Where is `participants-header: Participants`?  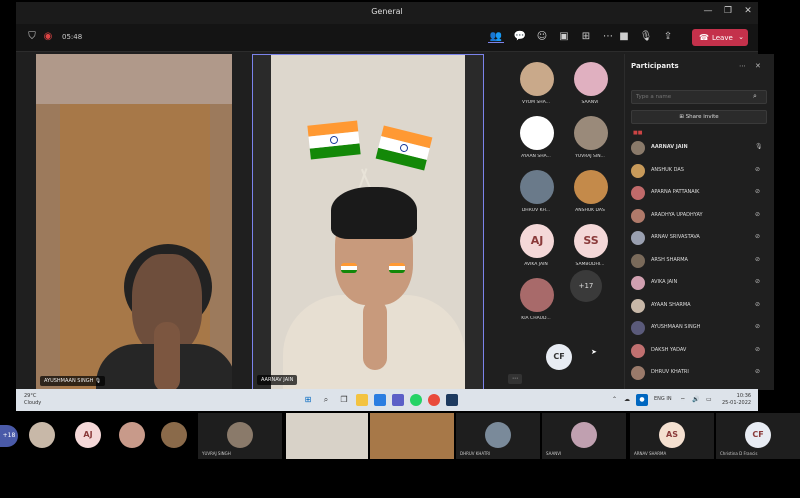
participants-header: Participants is located at coordinates (655, 66).